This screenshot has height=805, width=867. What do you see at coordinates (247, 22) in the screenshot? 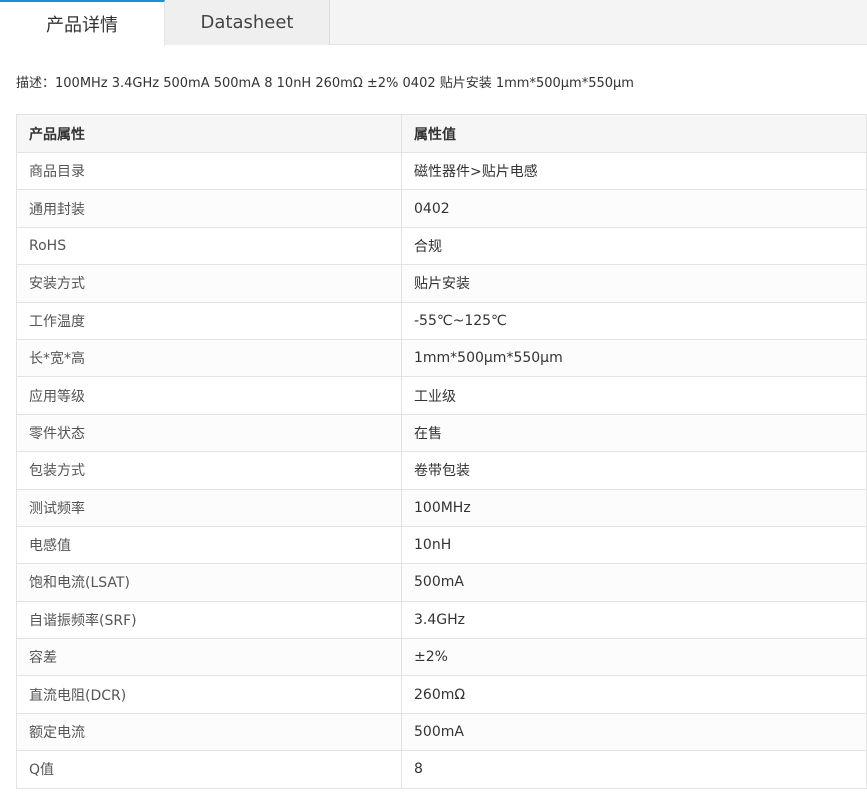
I see `tab-datasheet: Datasheet` at bounding box center [247, 22].